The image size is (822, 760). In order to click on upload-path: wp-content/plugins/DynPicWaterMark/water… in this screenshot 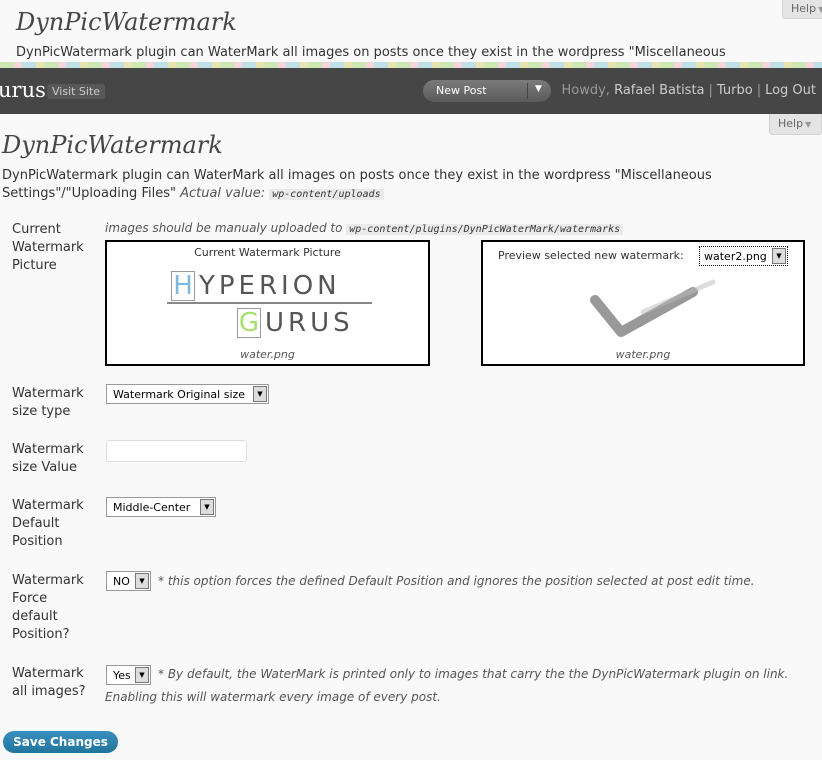, I will do `click(485, 229)`.